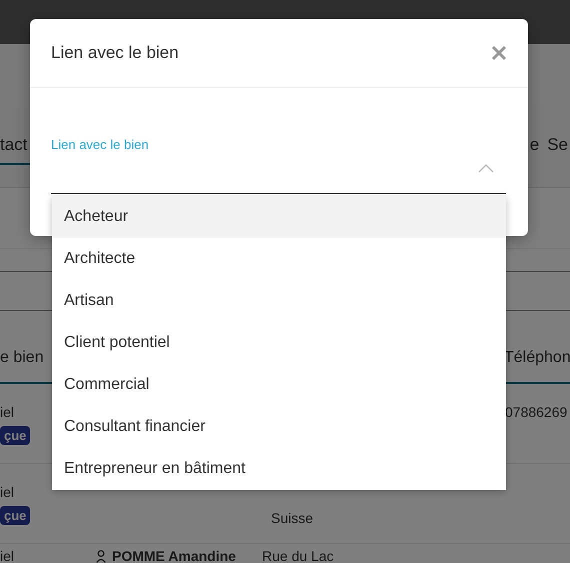 This screenshot has width=570, height=563. I want to click on dropdown-option: Commercial, so click(279, 385).